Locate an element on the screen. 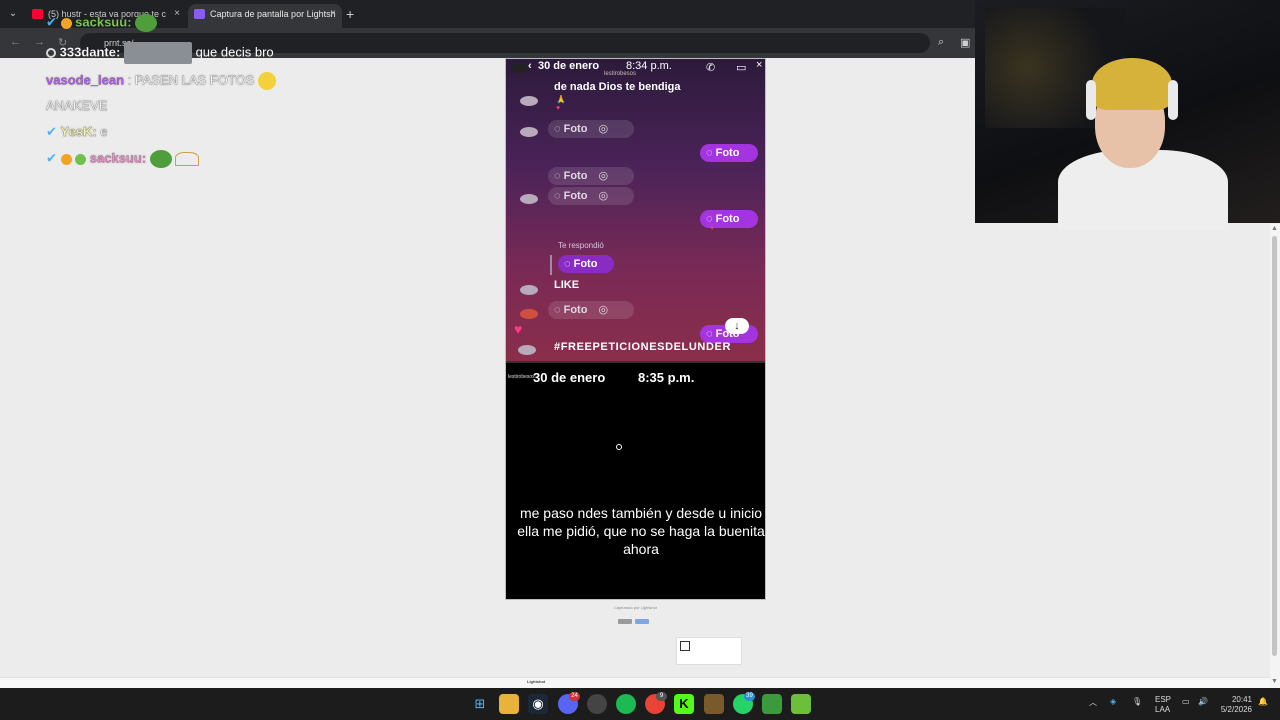 Image resolution: width=1280 pixels, height=720 pixels. whatsapp-badge: 39 is located at coordinates (749, 696).